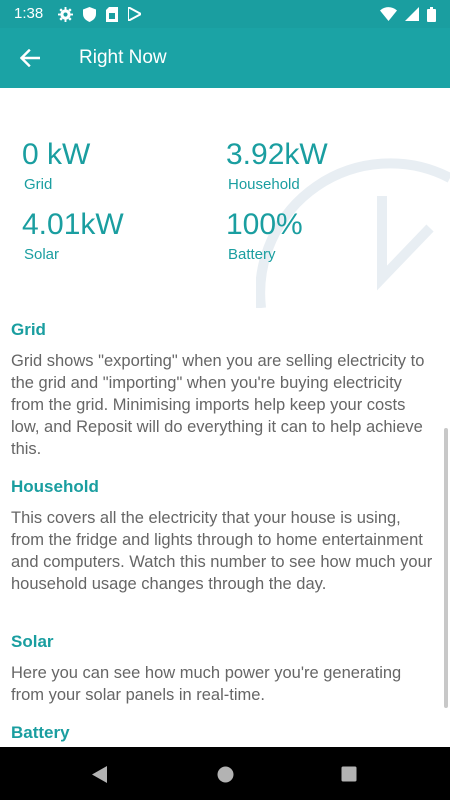 The width and height of the screenshot is (450, 800). I want to click on status-time: 1:38, so click(29, 13).